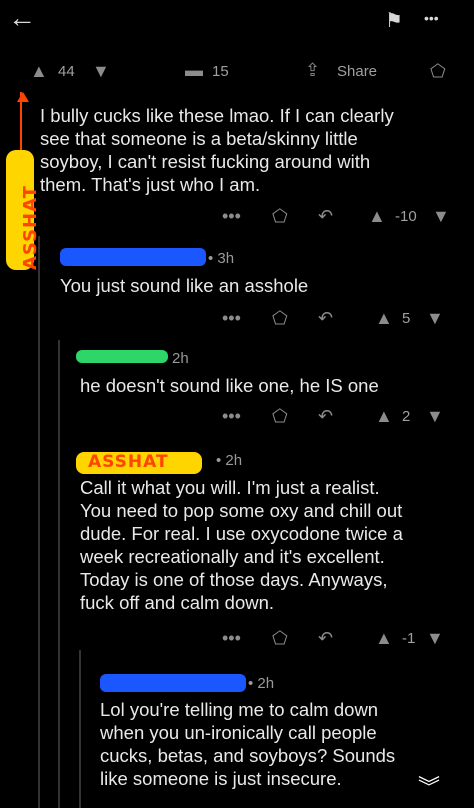 The height and width of the screenshot is (808, 474). What do you see at coordinates (394, 20) in the screenshot?
I see `bookmark-icon: ⚑` at bounding box center [394, 20].